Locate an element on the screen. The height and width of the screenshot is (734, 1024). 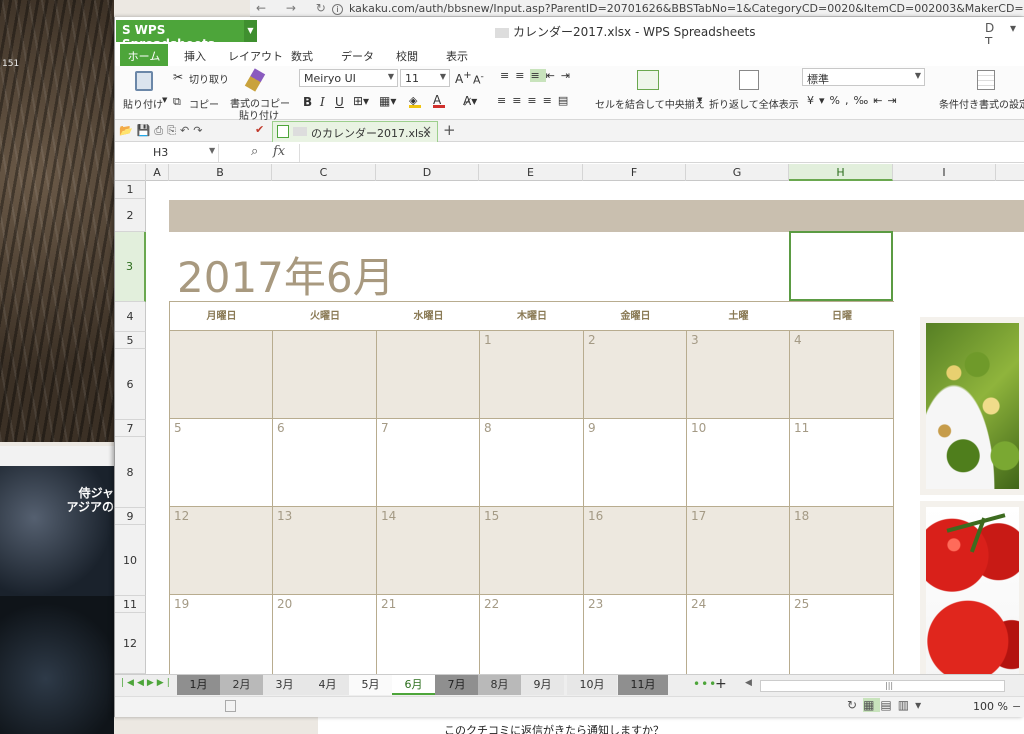
calendar-day-cell: 20 is located at coordinates (325, 634).